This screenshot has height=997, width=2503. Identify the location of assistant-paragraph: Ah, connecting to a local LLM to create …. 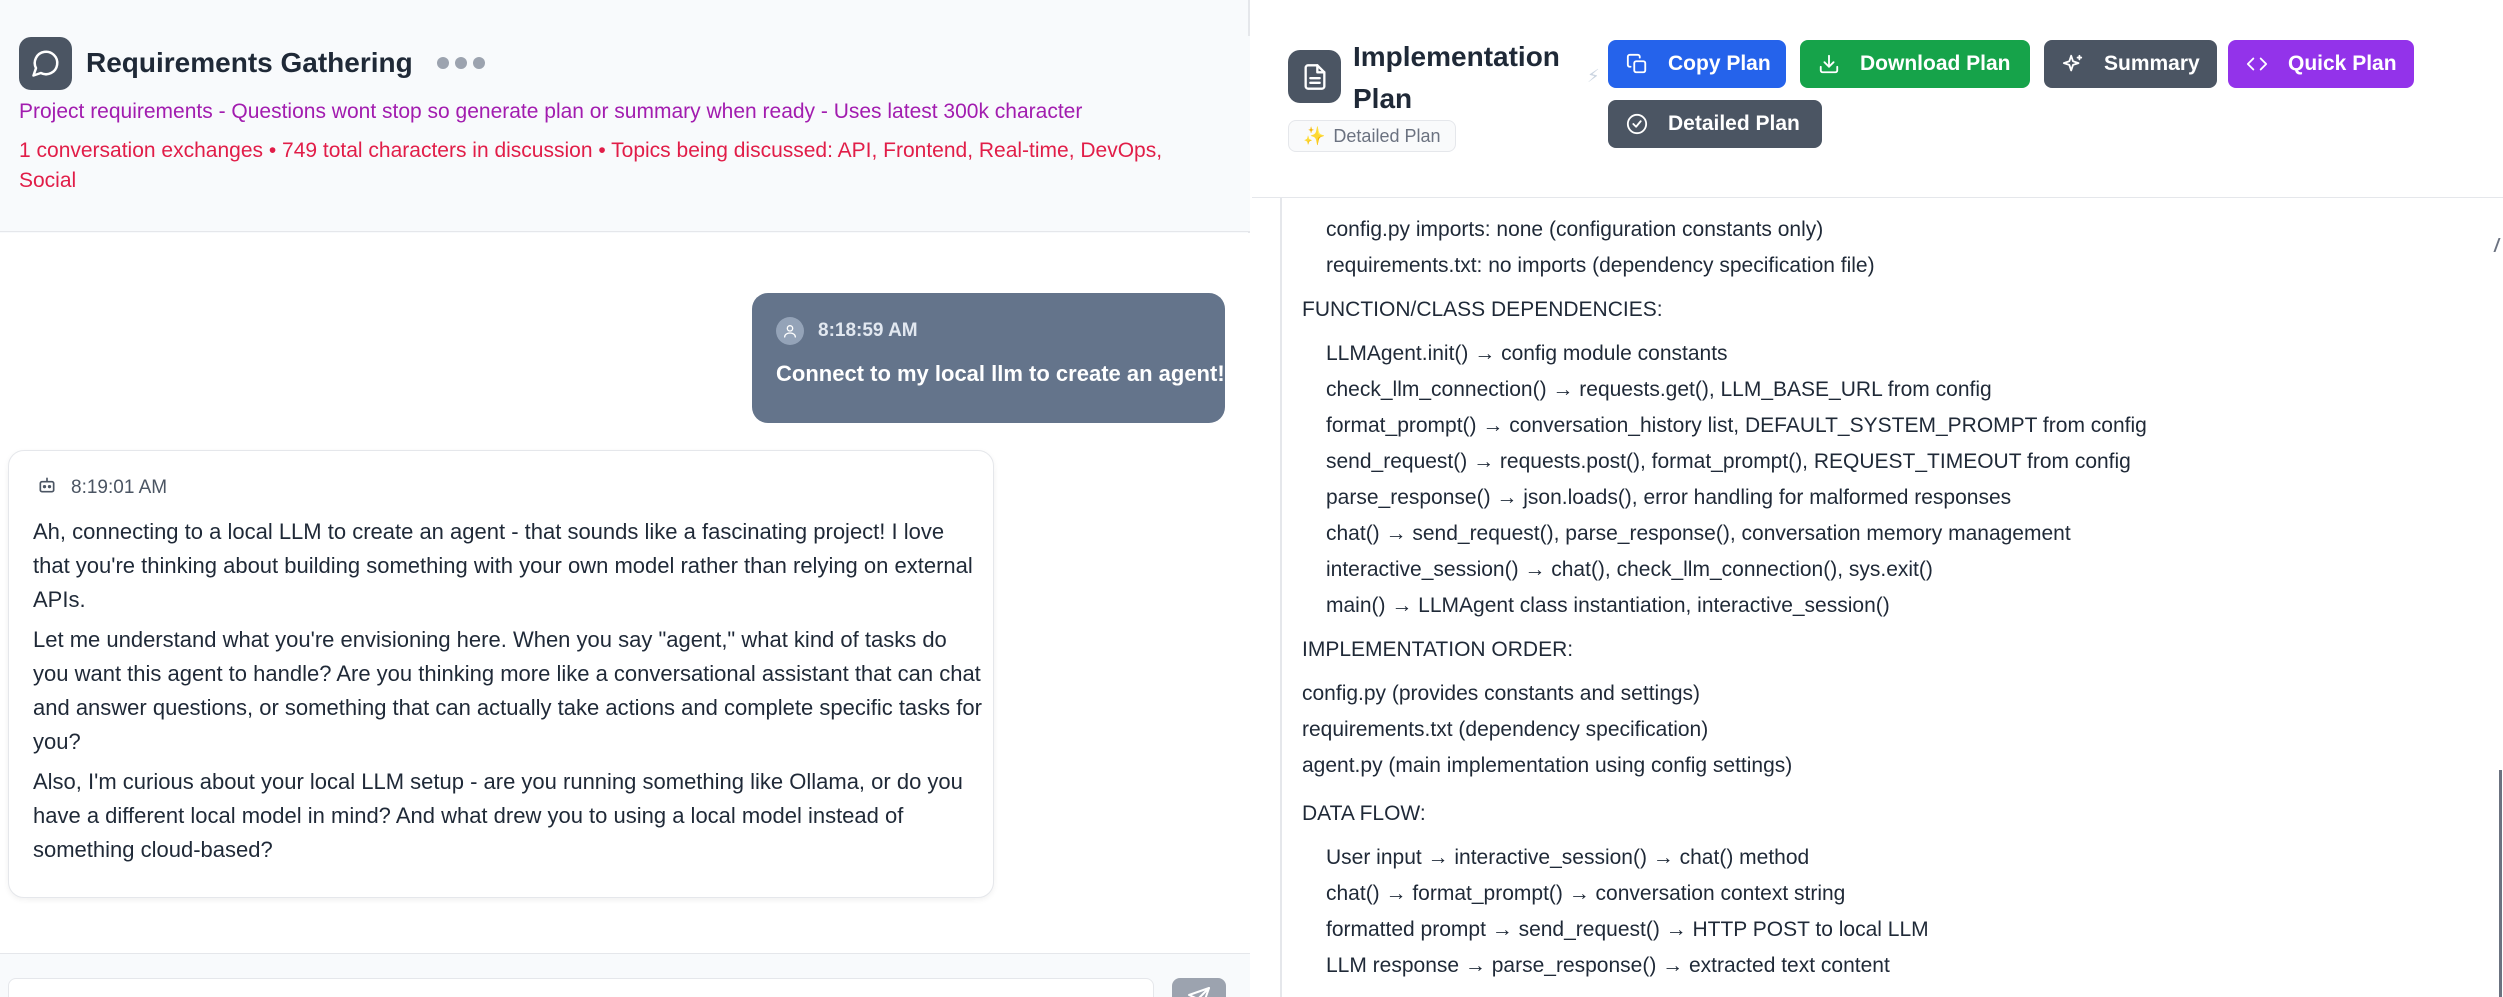
(503, 565).